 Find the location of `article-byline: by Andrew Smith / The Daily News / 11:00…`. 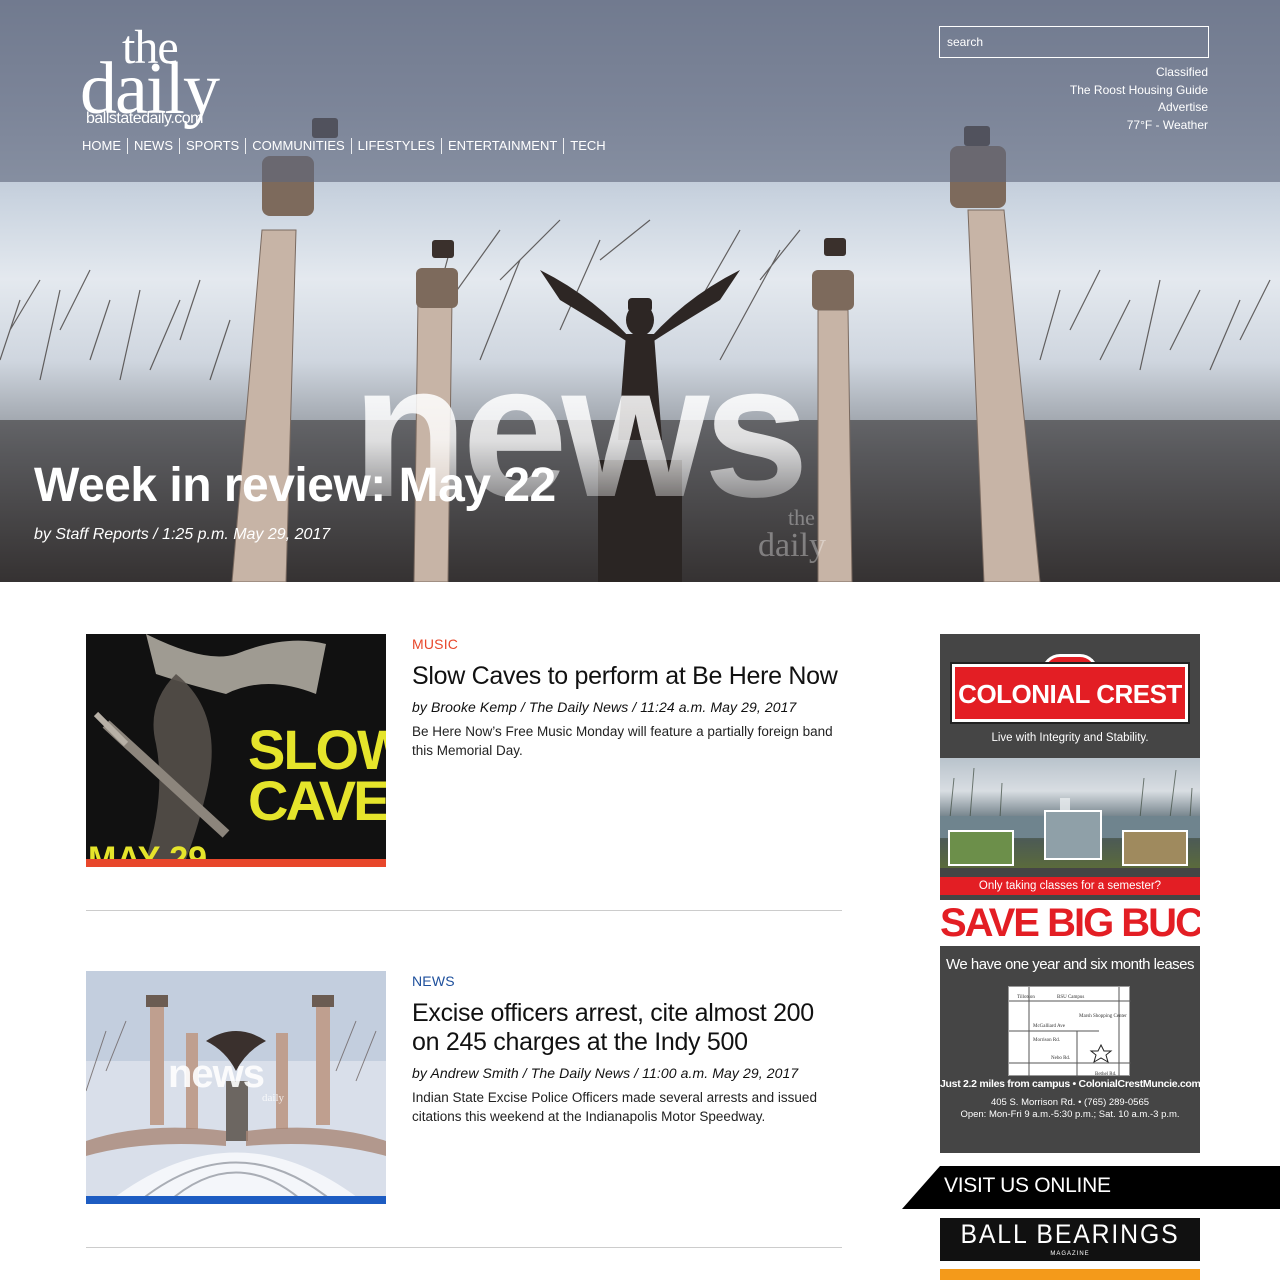

article-byline: by Andrew Smith / The Daily News / 11:00… is located at coordinates (605, 1073).